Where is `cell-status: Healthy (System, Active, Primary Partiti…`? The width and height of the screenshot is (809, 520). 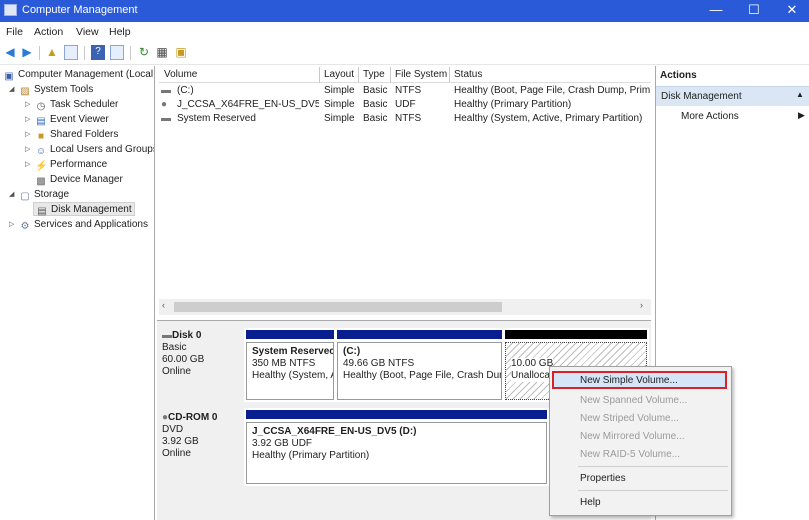 cell-status: Healthy (System, Active, Primary Partiti… is located at coordinates (548, 118).